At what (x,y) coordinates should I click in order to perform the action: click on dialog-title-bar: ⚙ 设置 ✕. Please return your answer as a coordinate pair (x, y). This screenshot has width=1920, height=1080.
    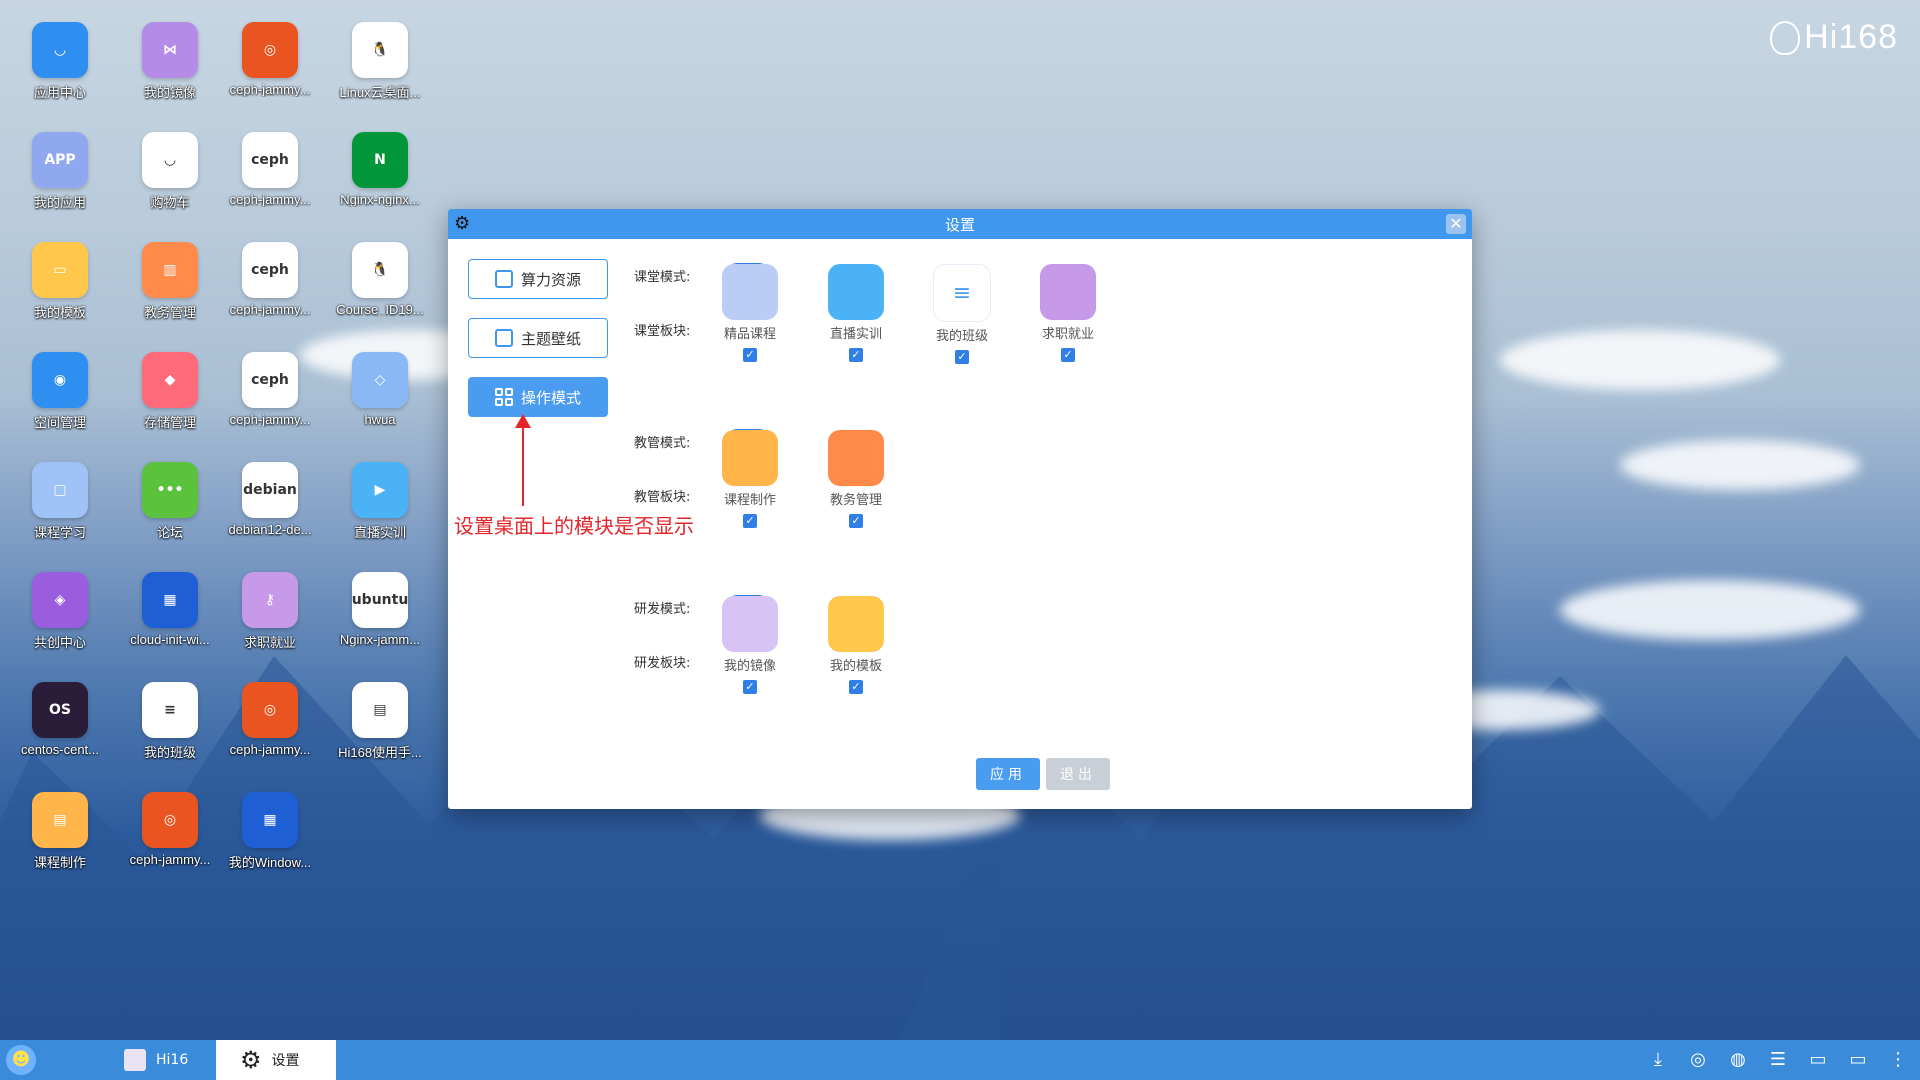
    Looking at the image, I should click on (960, 224).